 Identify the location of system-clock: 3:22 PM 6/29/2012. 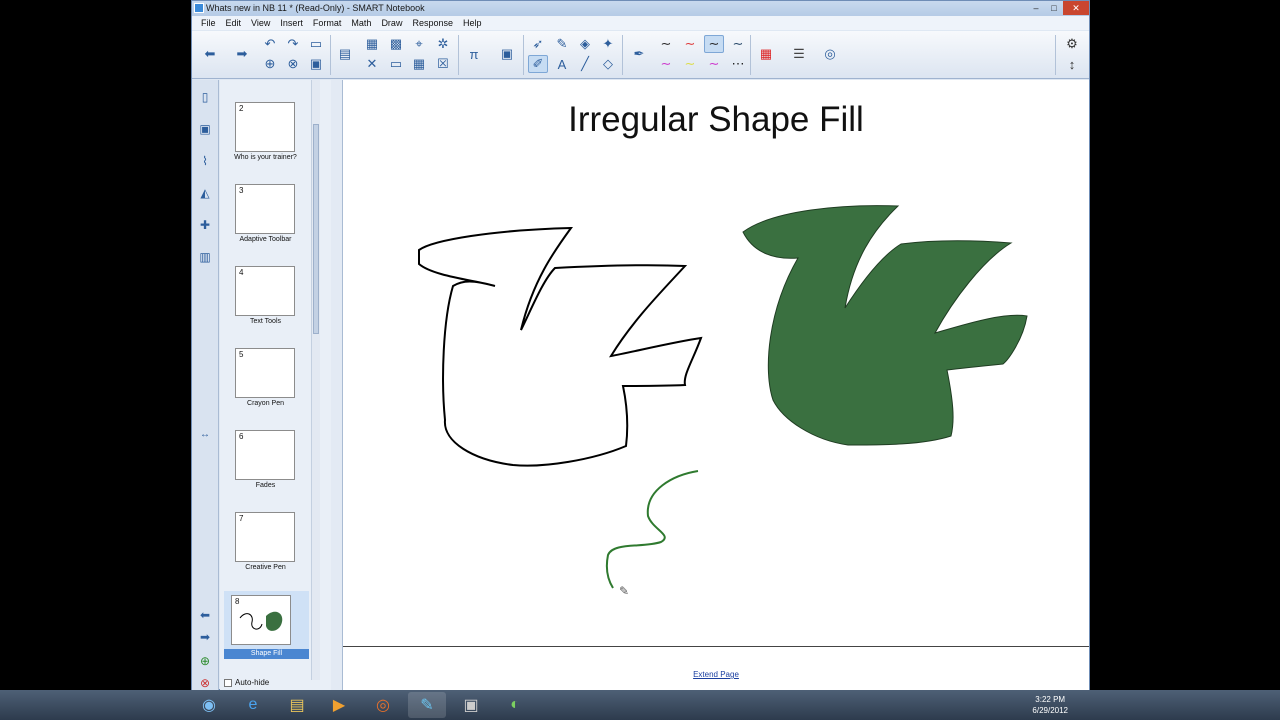
(1050, 705).